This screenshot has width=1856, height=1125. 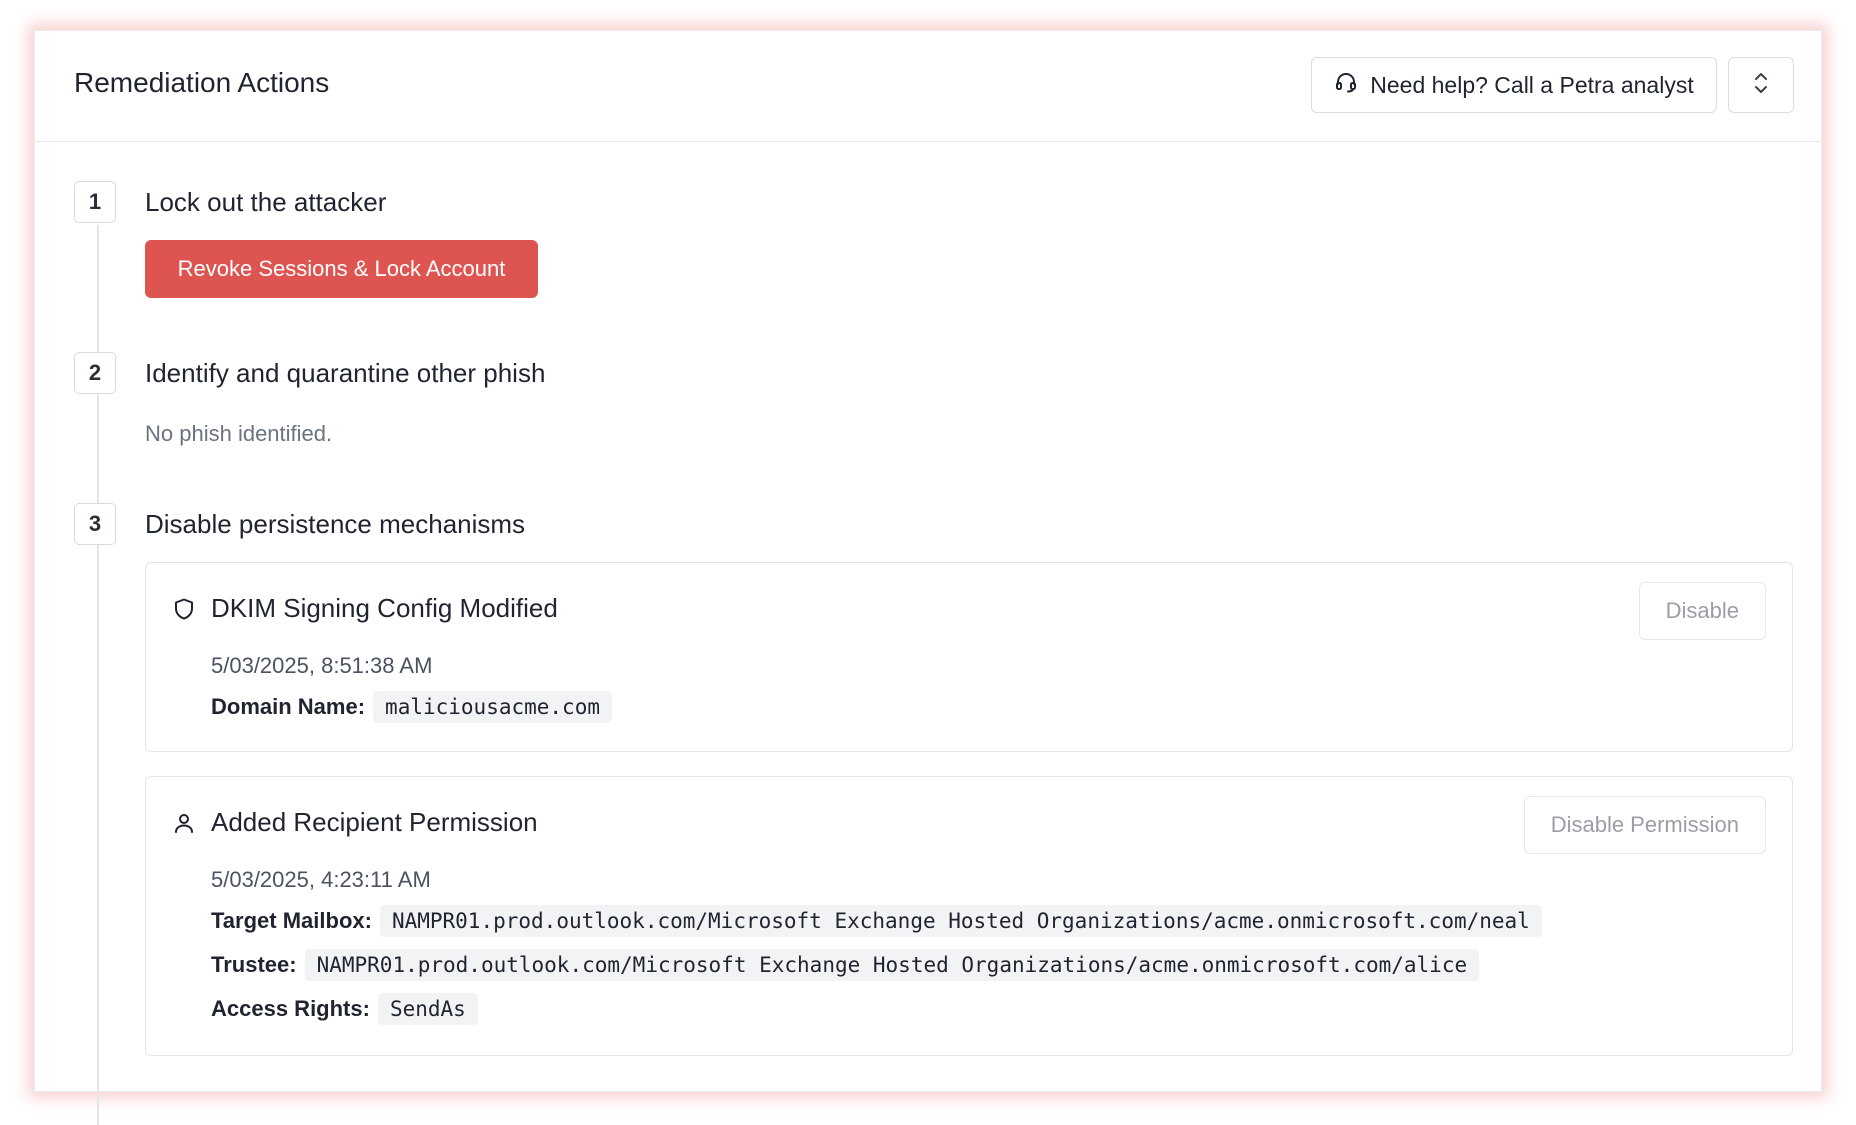 I want to click on phish-status-text: No phish identified., so click(x=239, y=433).